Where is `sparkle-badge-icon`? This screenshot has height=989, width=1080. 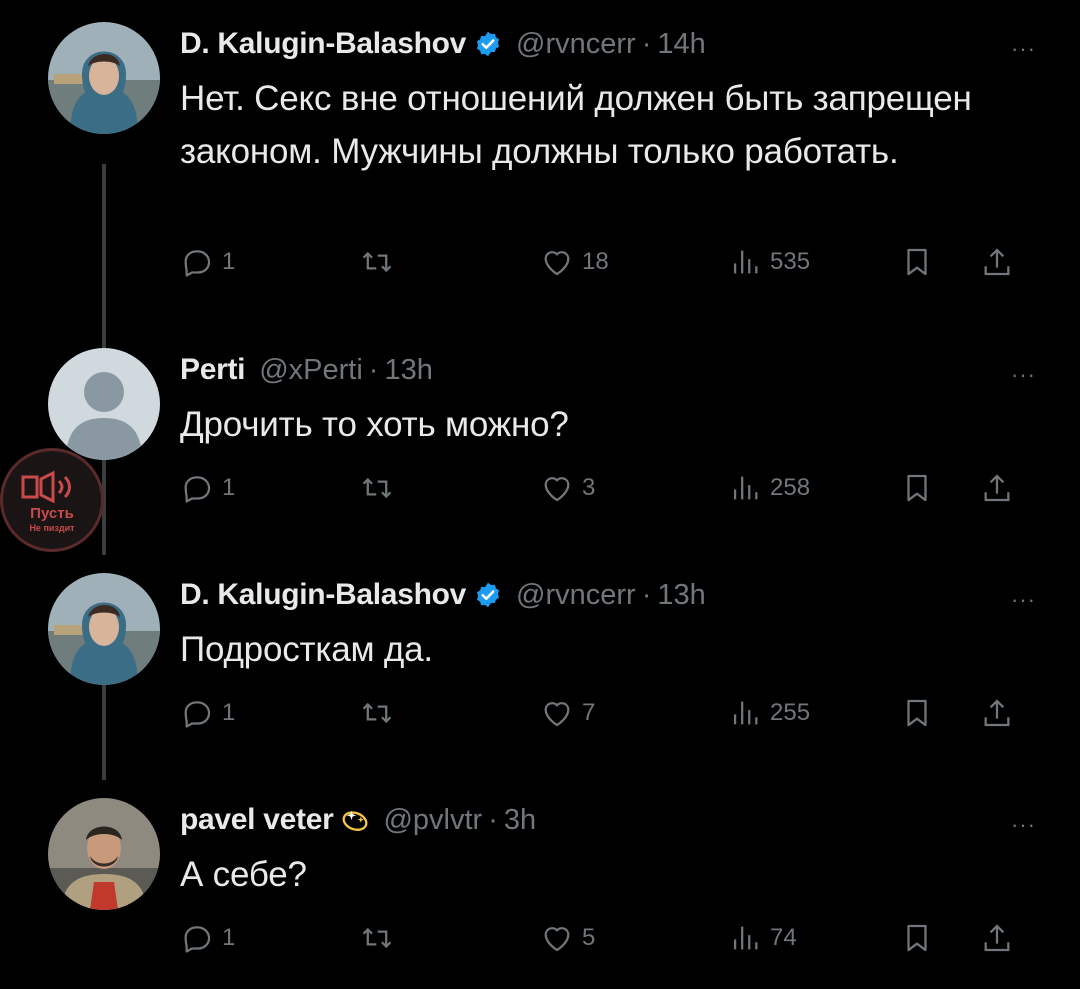 sparkle-badge-icon is located at coordinates (355, 820).